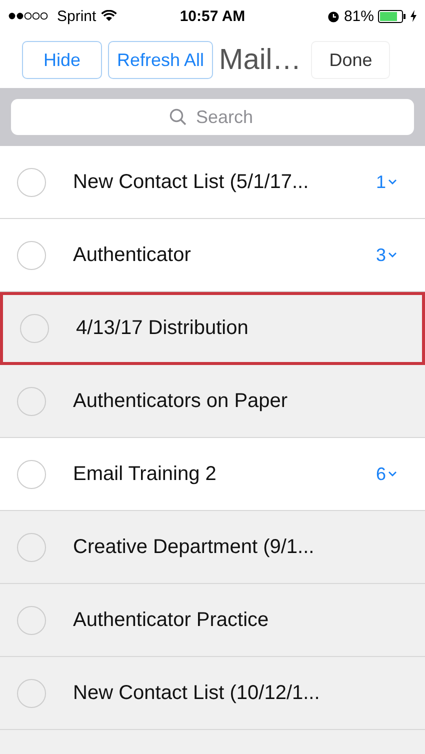 The height and width of the screenshot is (754, 425). Describe the element at coordinates (76, 16) in the screenshot. I see `carrier-name: Sprint` at that location.